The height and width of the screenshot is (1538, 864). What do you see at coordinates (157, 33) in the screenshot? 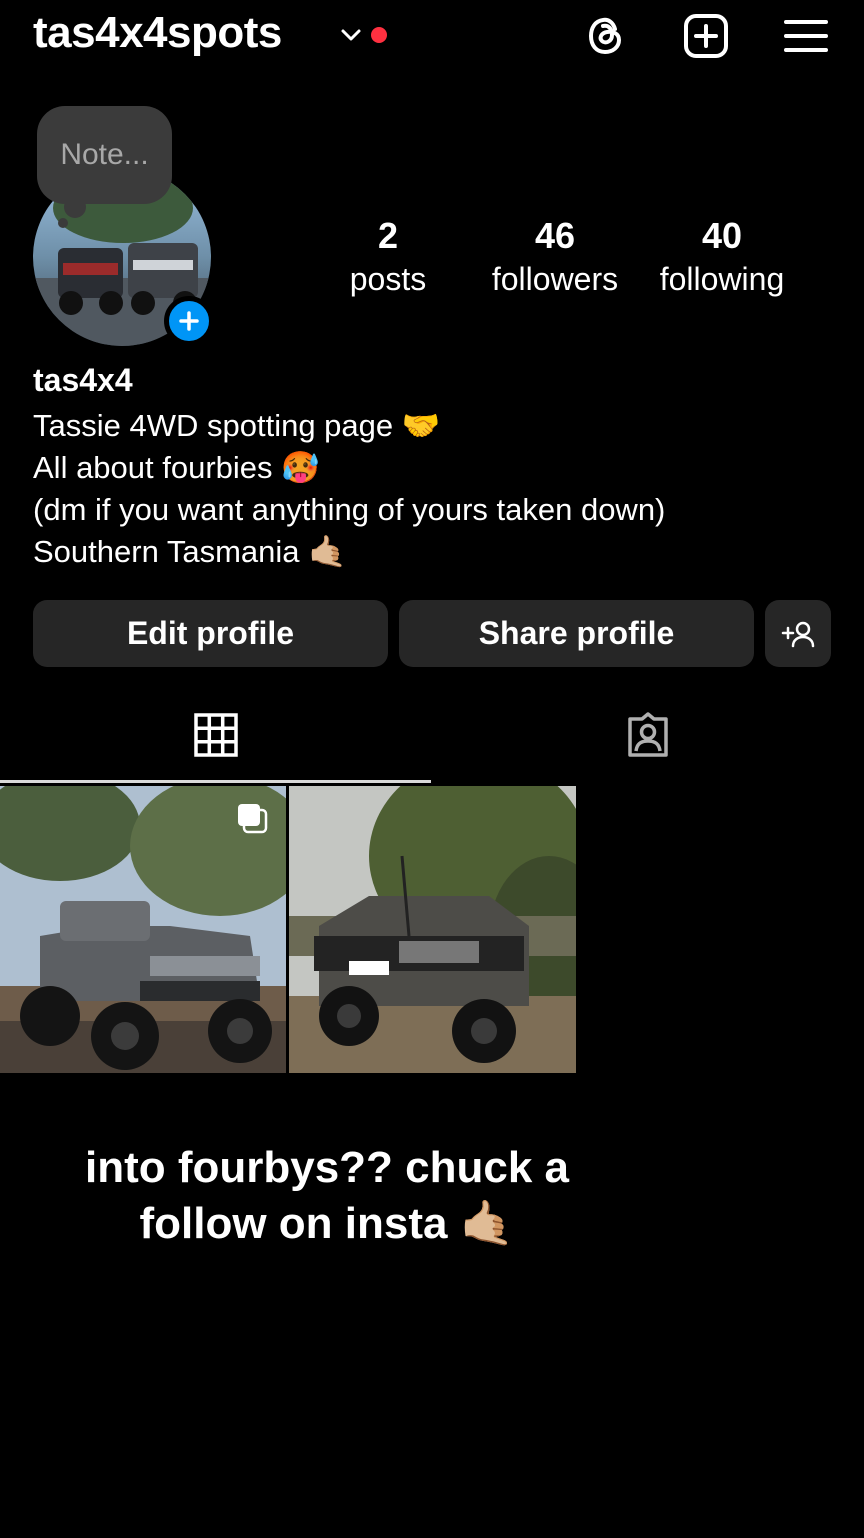
I see `profile-username: tas4x4spots` at bounding box center [157, 33].